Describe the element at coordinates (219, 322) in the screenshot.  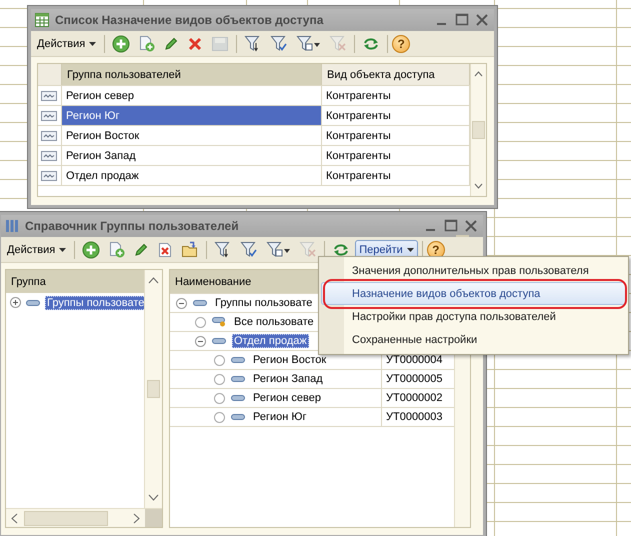
I see `group-dot-icon` at that location.